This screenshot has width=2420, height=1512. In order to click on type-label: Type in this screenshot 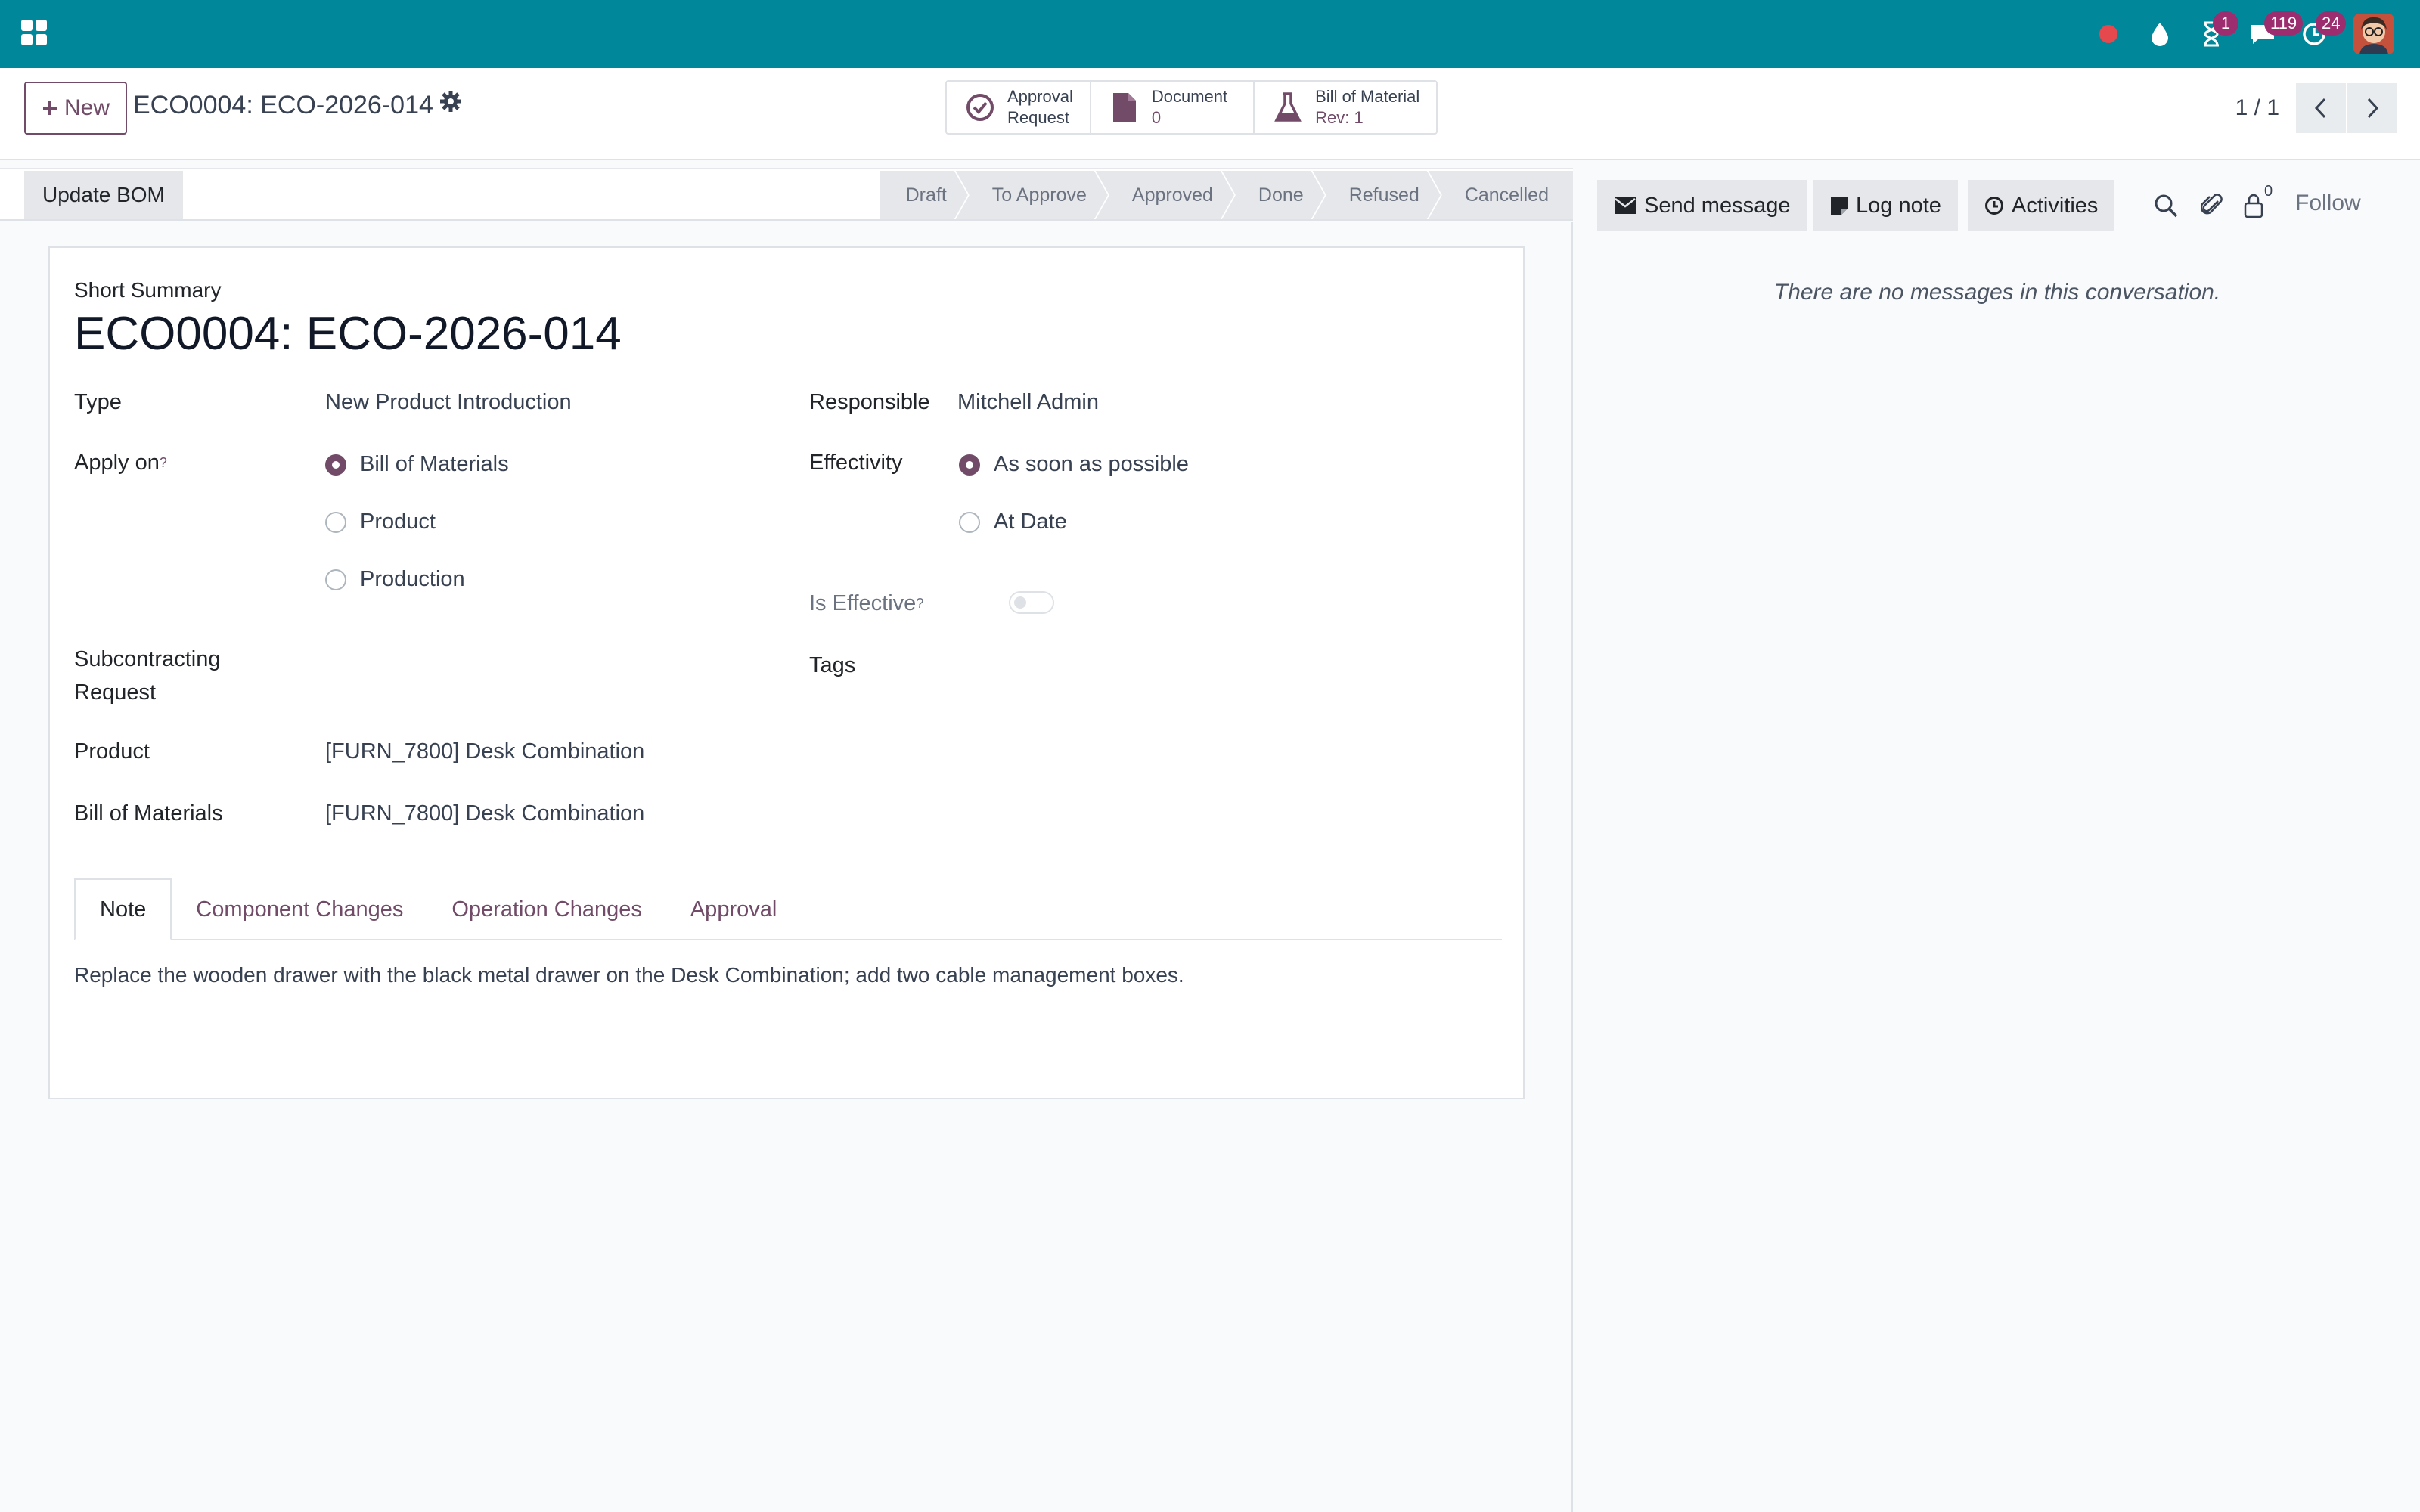, I will do `click(98, 402)`.